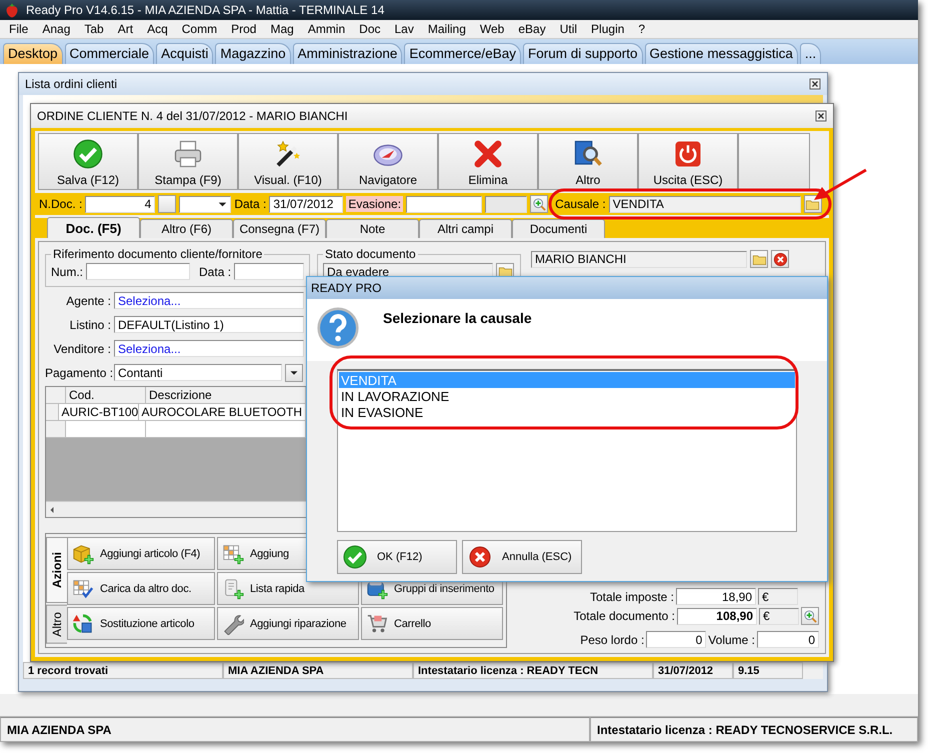 The image size is (928, 753). What do you see at coordinates (157, 29) in the screenshot?
I see `menu-item: Acq` at bounding box center [157, 29].